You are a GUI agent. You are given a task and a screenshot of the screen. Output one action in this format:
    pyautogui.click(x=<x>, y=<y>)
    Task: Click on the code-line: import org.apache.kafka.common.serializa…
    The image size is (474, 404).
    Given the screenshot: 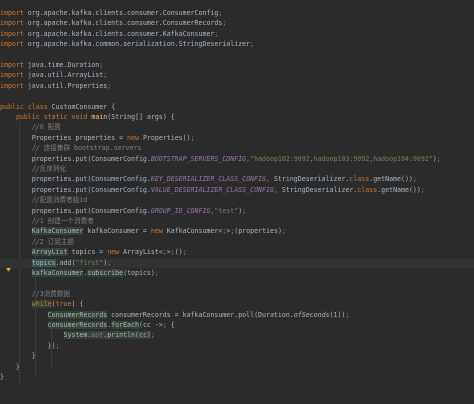 What is the action you would take?
    pyautogui.click(x=237, y=44)
    